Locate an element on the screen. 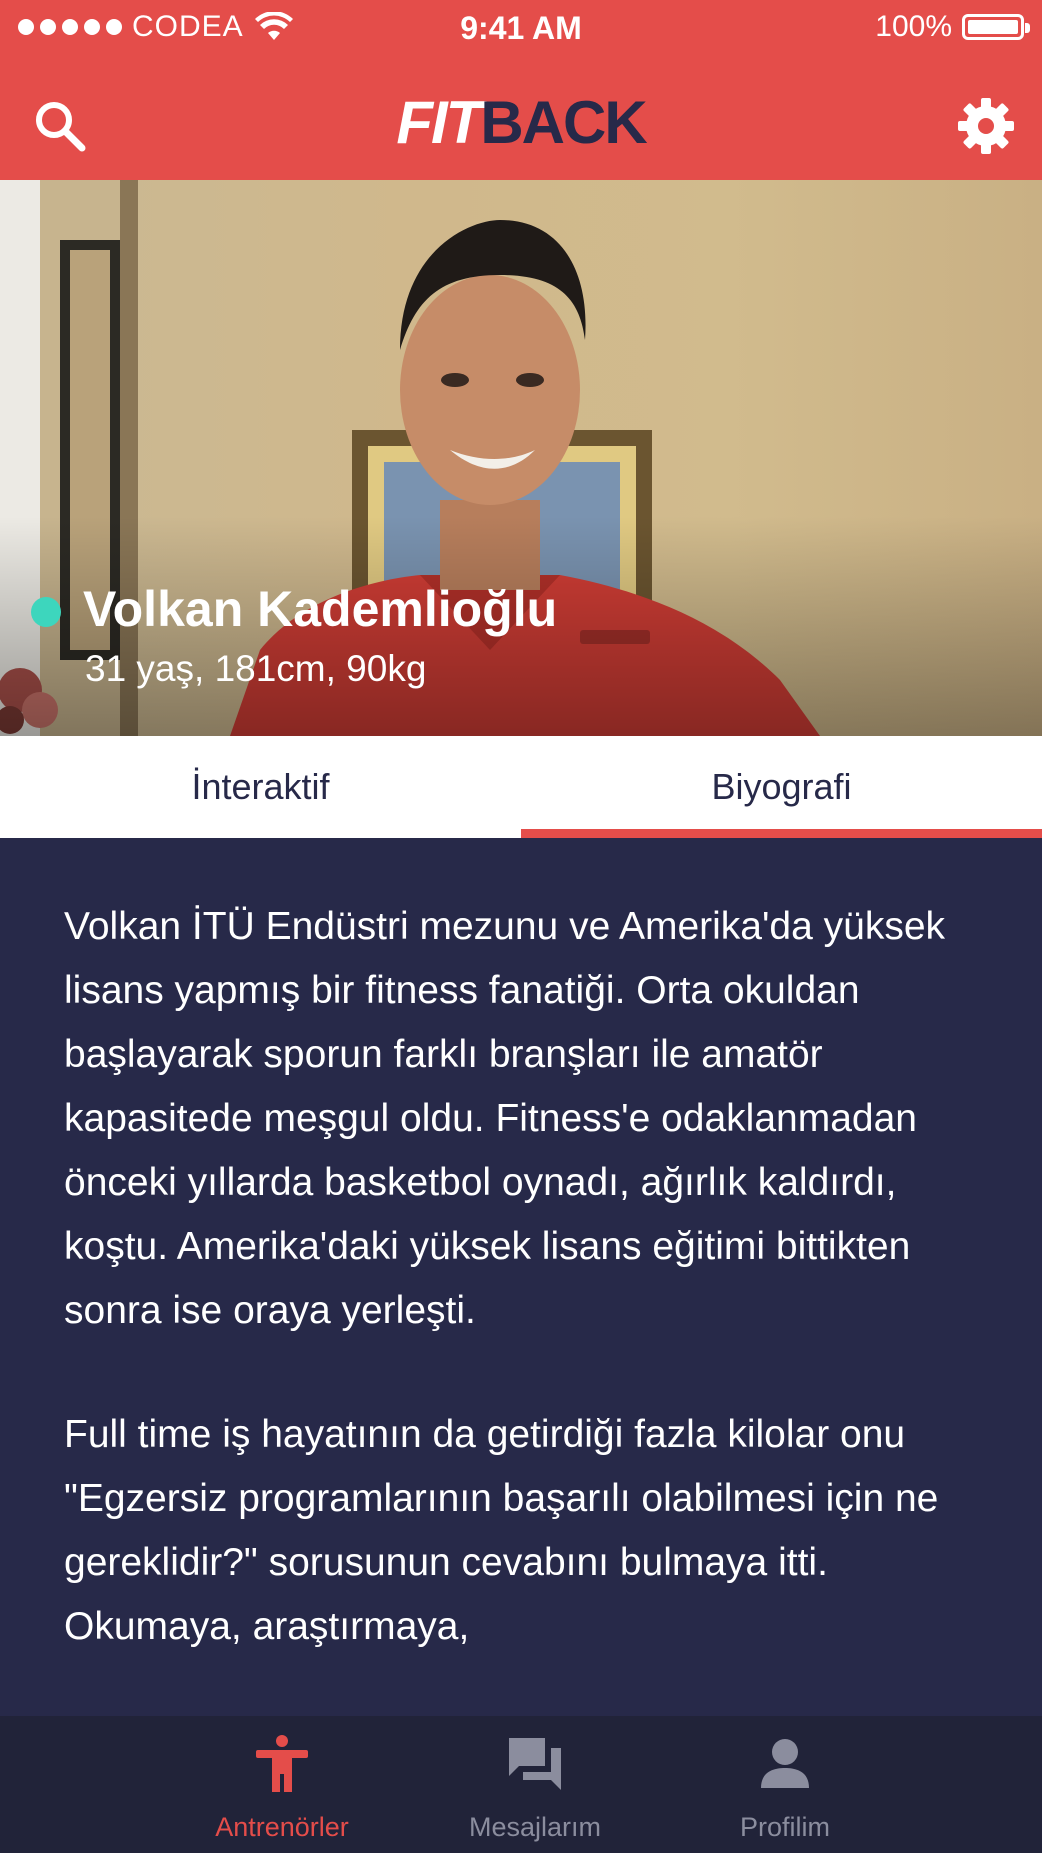 This screenshot has height=1853, width=1042. battery-icon is located at coordinates (996, 27).